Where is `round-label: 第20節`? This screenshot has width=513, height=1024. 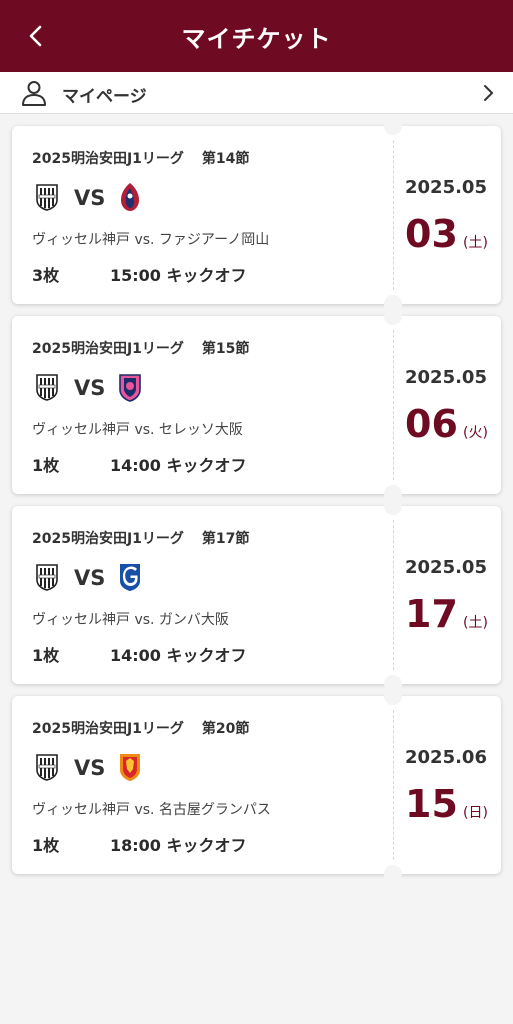 round-label: 第20節 is located at coordinates (225, 729).